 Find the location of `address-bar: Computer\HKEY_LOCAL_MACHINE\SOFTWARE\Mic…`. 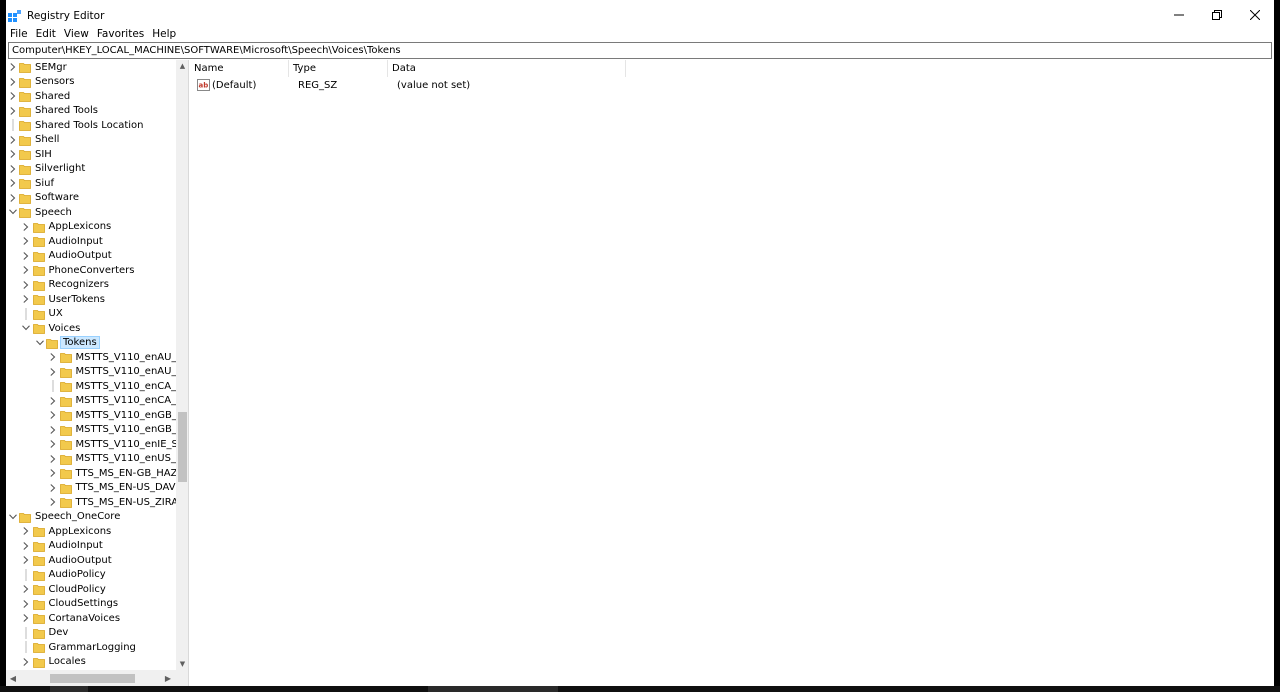

address-bar: Computer\HKEY_LOCAL_MACHINE\SOFTWARE\Mic… is located at coordinates (640, 50).